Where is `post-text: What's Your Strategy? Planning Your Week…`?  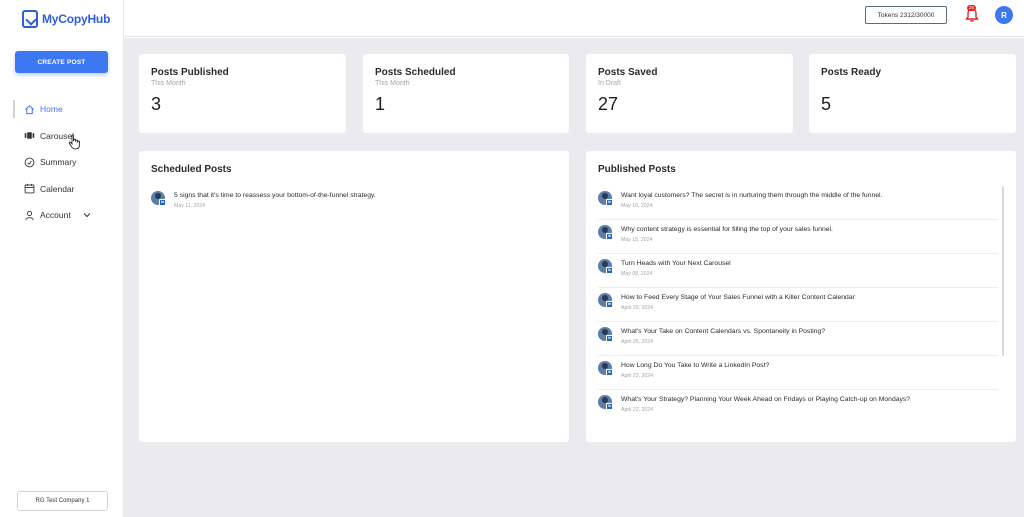
post-text: What's Your Strategy? Planning Your Week… is located at coordinates (766, 399).